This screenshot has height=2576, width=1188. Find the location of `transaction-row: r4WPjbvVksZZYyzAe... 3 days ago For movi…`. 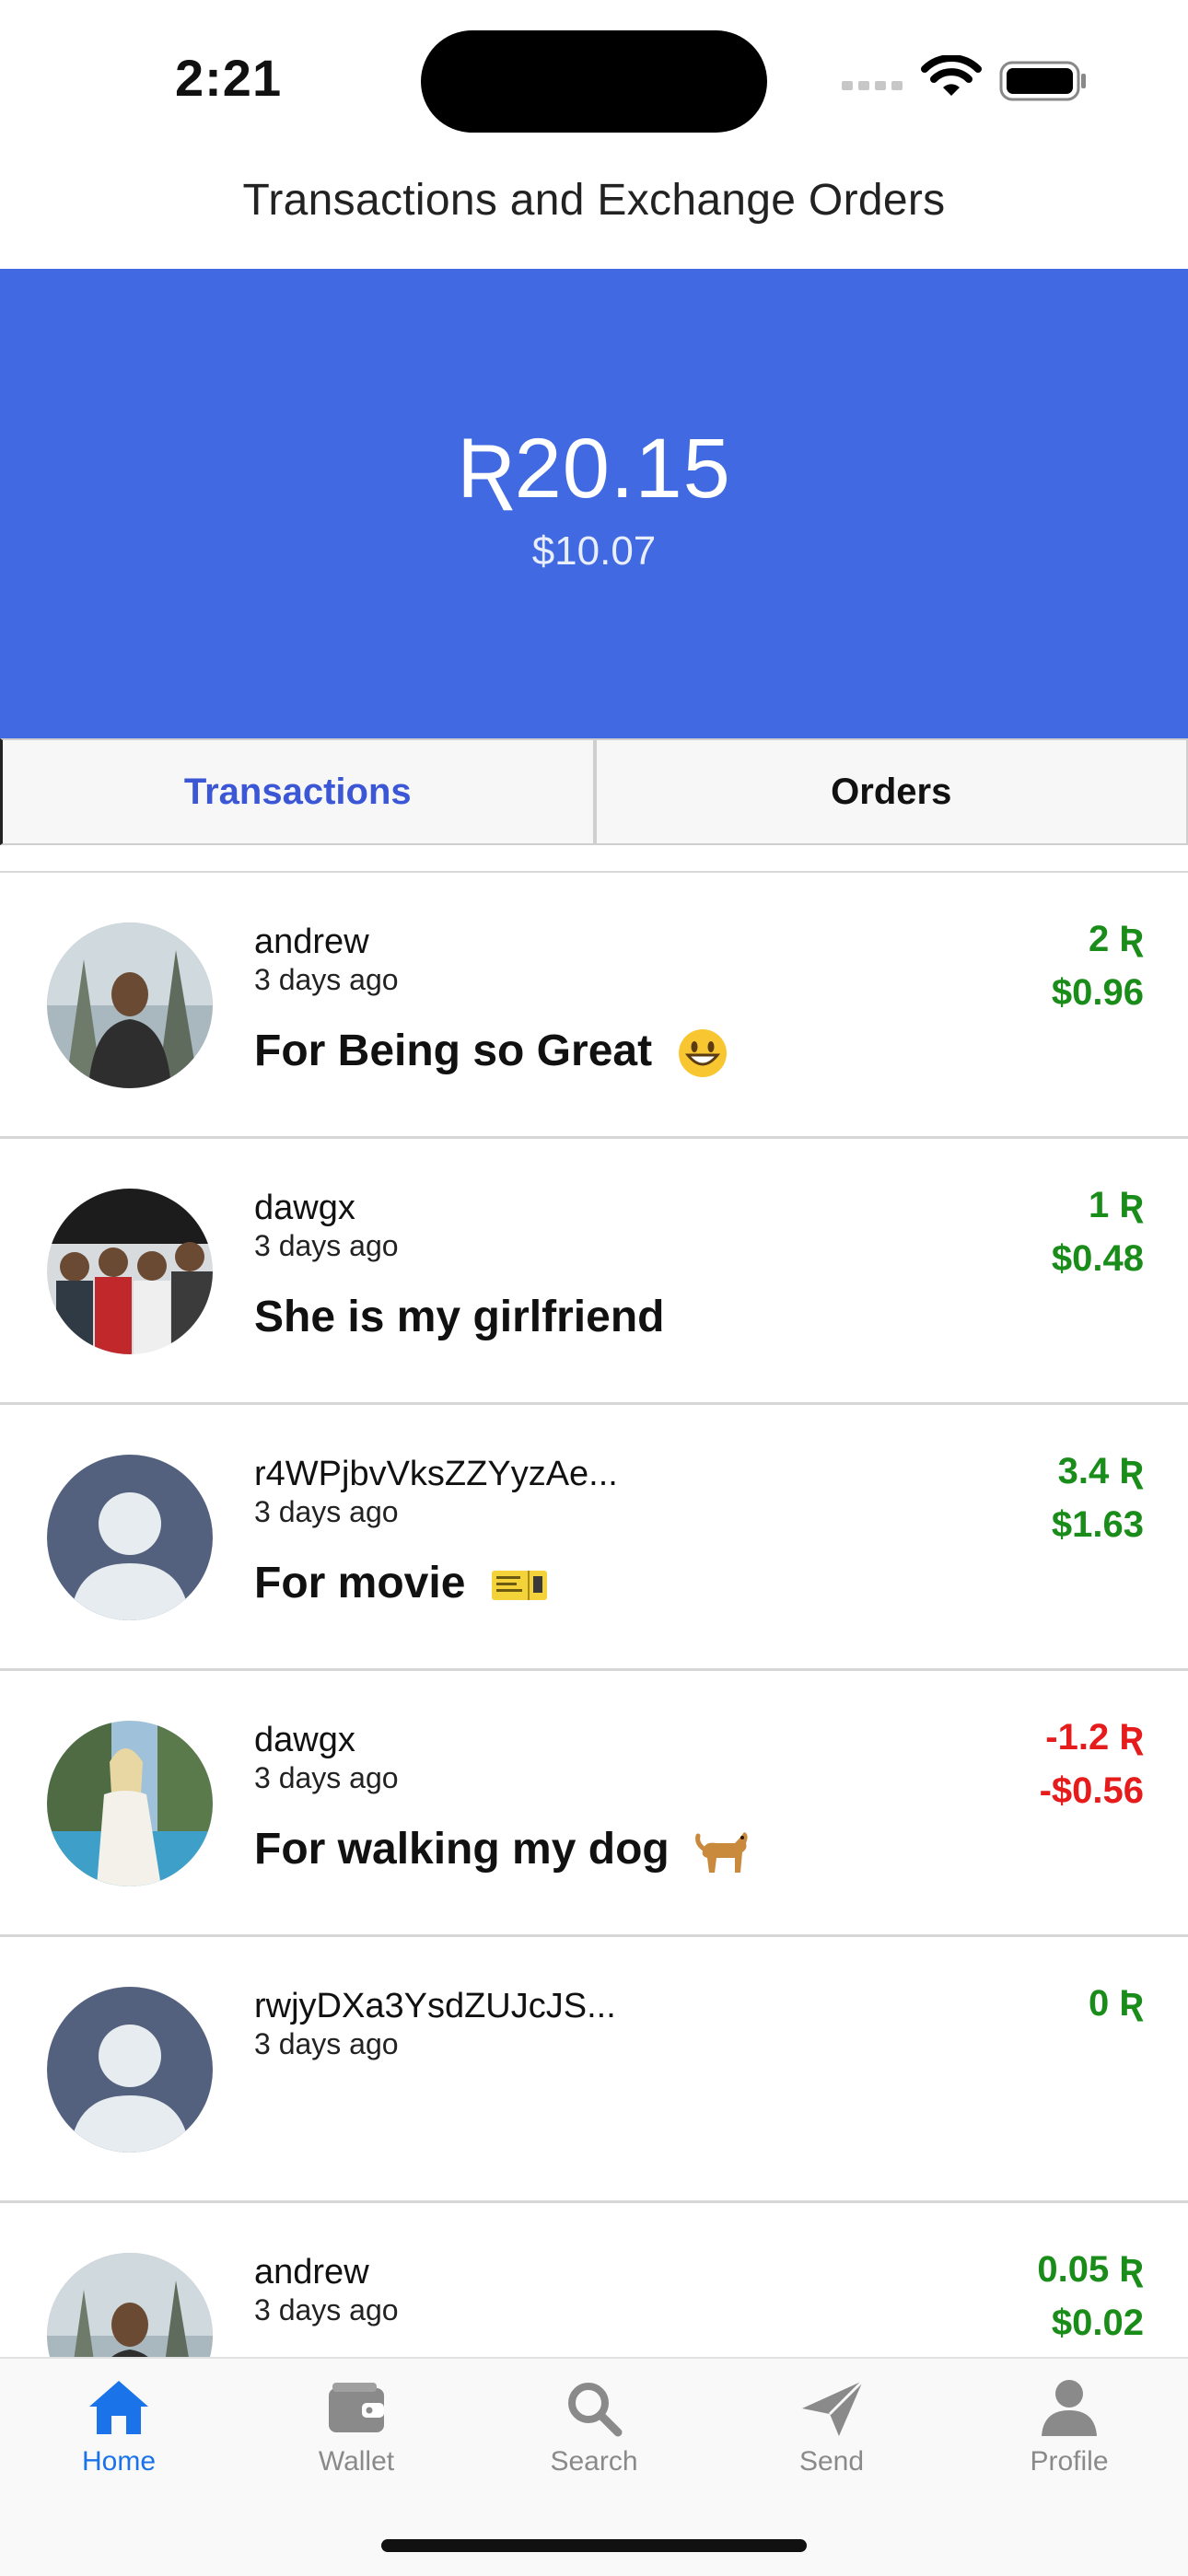

transaction-row: r4WPjbvVksZZYyzAe... 3 days ago For movi… is located at coordinates (594, 1538).